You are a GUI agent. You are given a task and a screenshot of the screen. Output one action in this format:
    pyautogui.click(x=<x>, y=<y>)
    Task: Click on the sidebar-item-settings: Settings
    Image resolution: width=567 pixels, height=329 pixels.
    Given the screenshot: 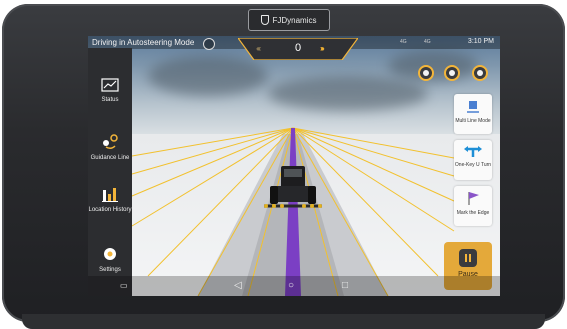 What is the action you would take?
    pyautogui.click(x=110, y=260)
    